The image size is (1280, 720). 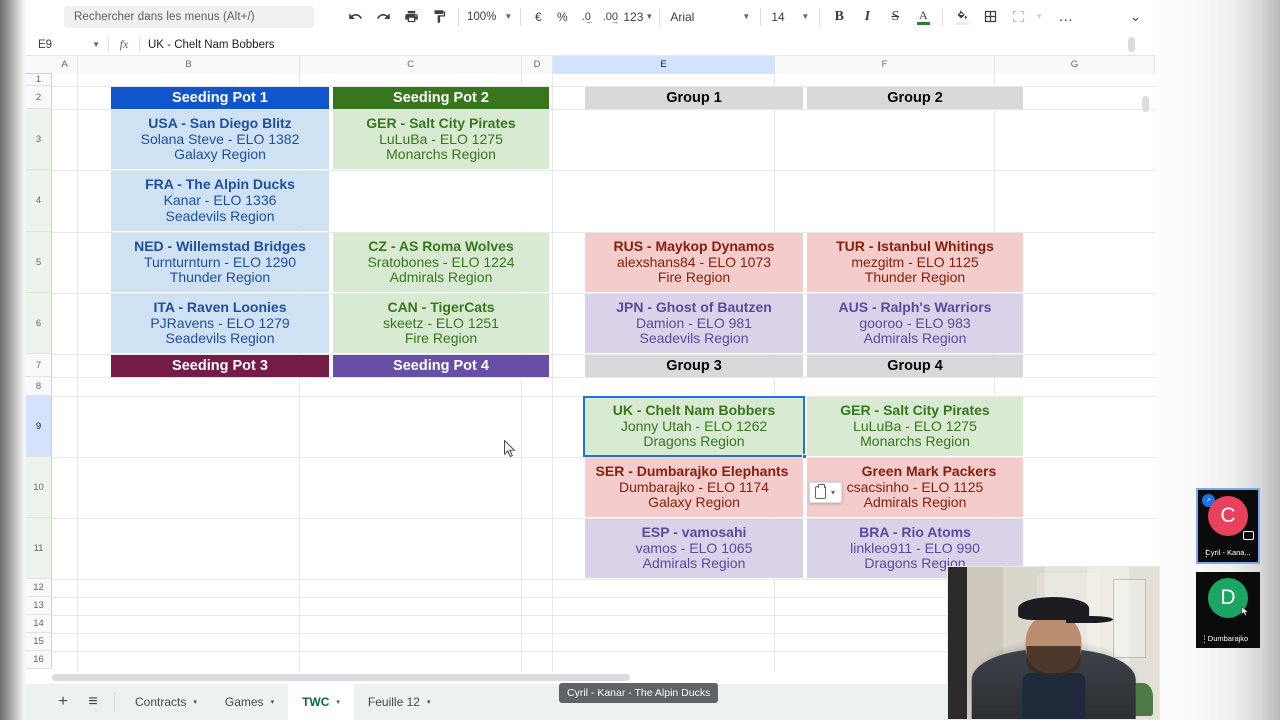 What do you see at coordinates (39, 426) in the screenshot?
I see `row-header-9: 9` at bounding box center [39, 426].